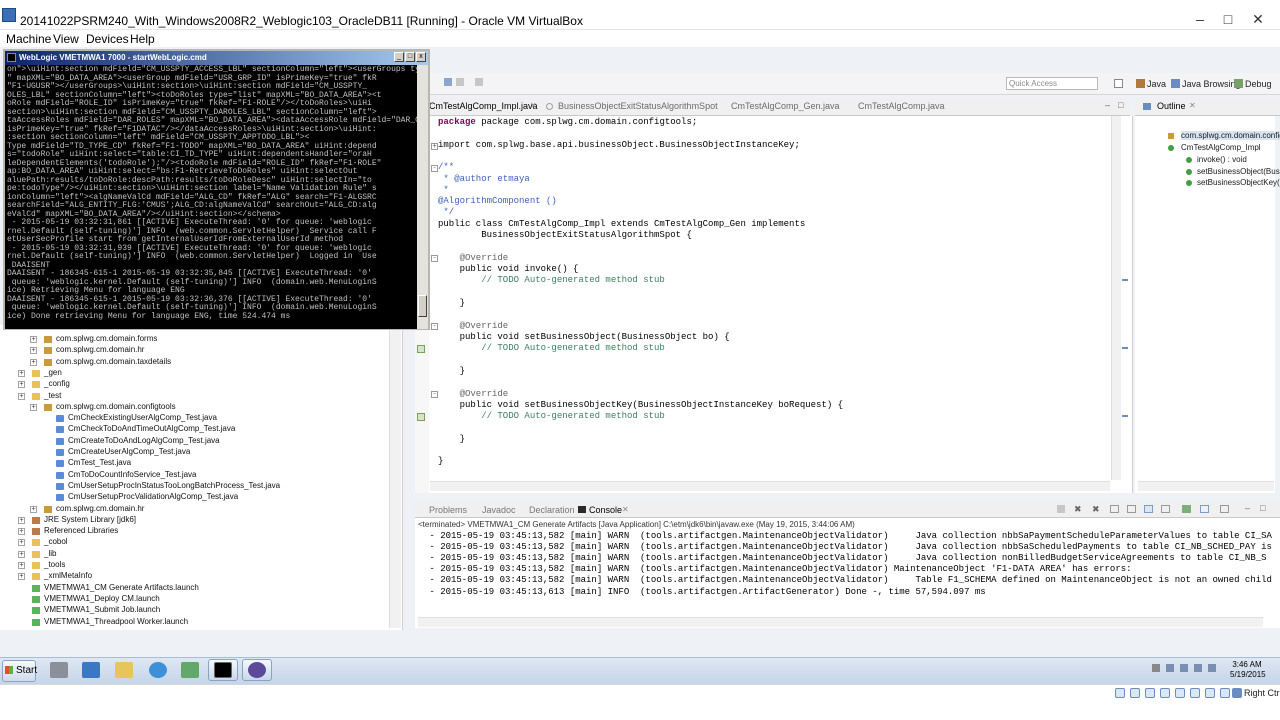 The width and height of the screenshot is (1280, 720). What do you see at coordinates (1078, 509) in the screenshot?
I see `remove-launch-icon: ✖` at bounding box center [1078, 509].